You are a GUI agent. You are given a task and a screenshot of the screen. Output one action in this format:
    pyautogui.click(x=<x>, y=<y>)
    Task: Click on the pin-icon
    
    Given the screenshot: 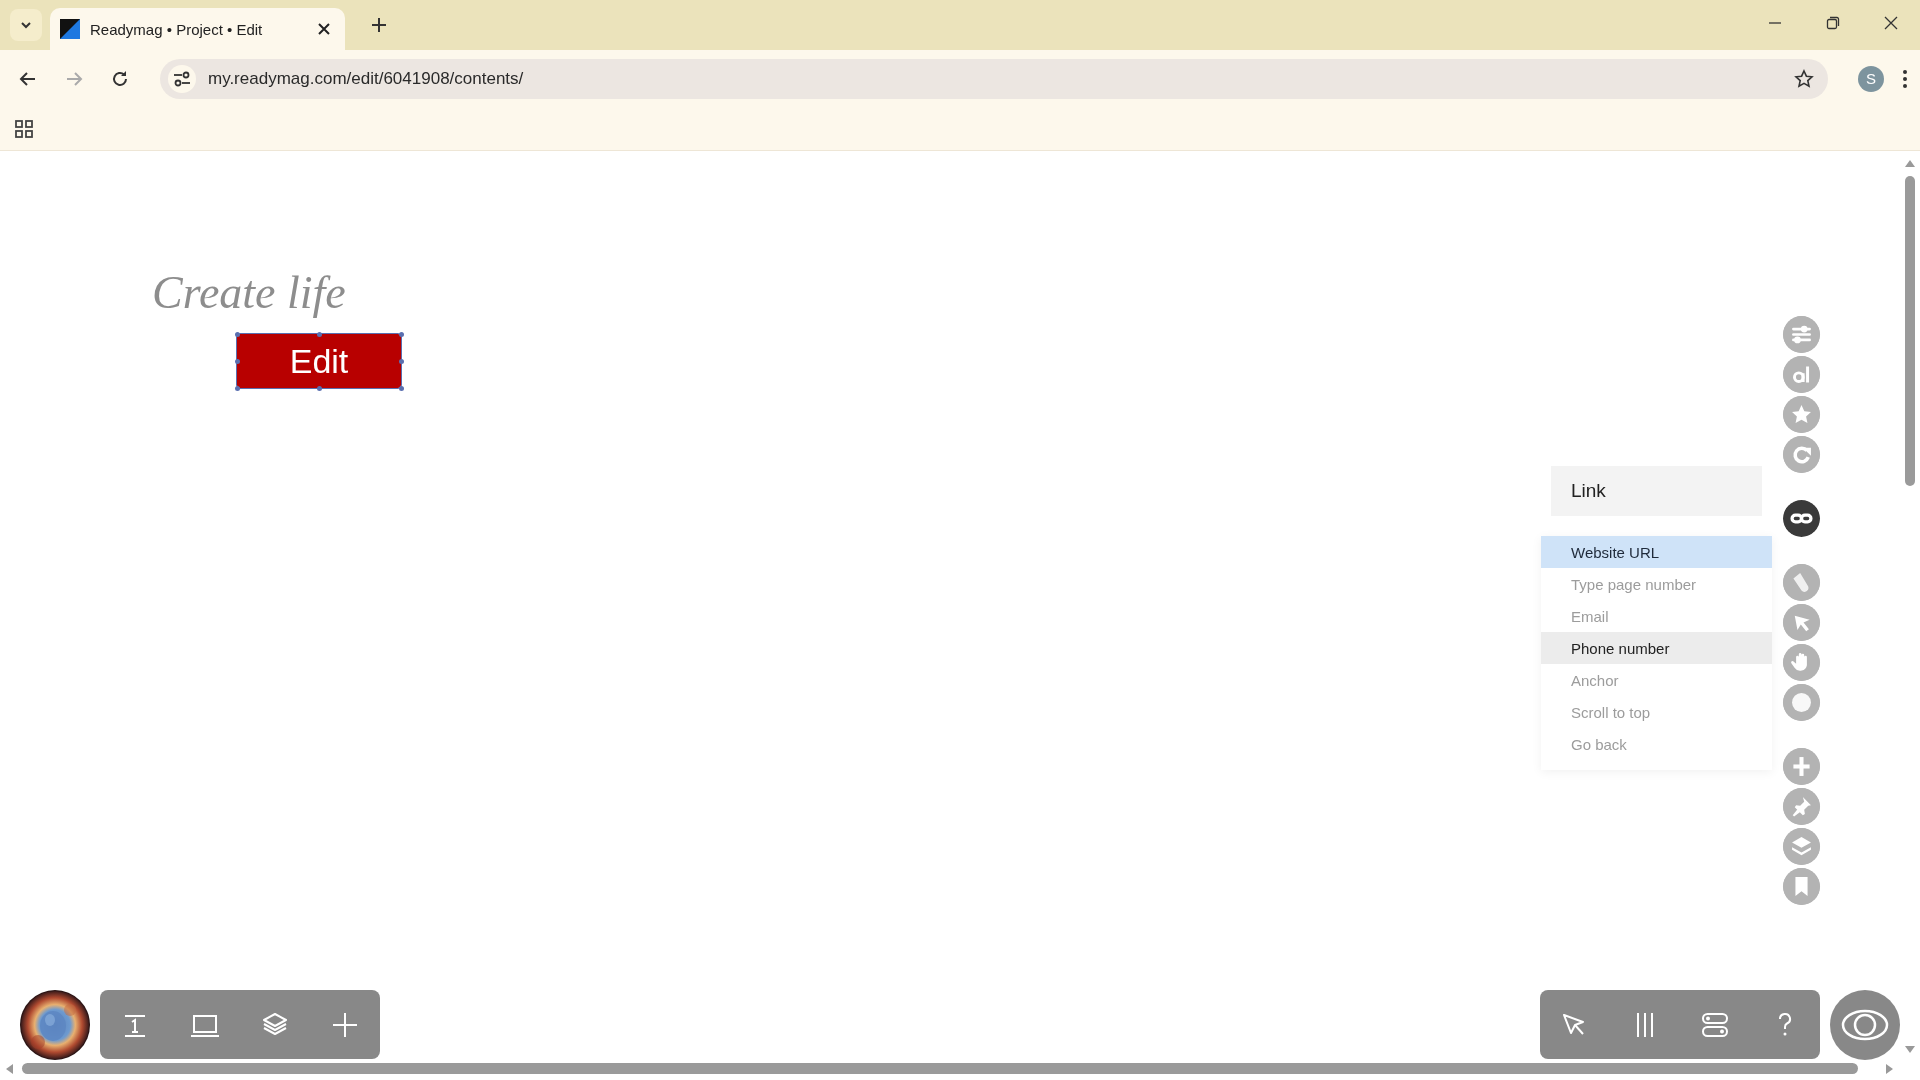 What is the action you would take?
    pyautogui.click(x=1801, y=806)
    